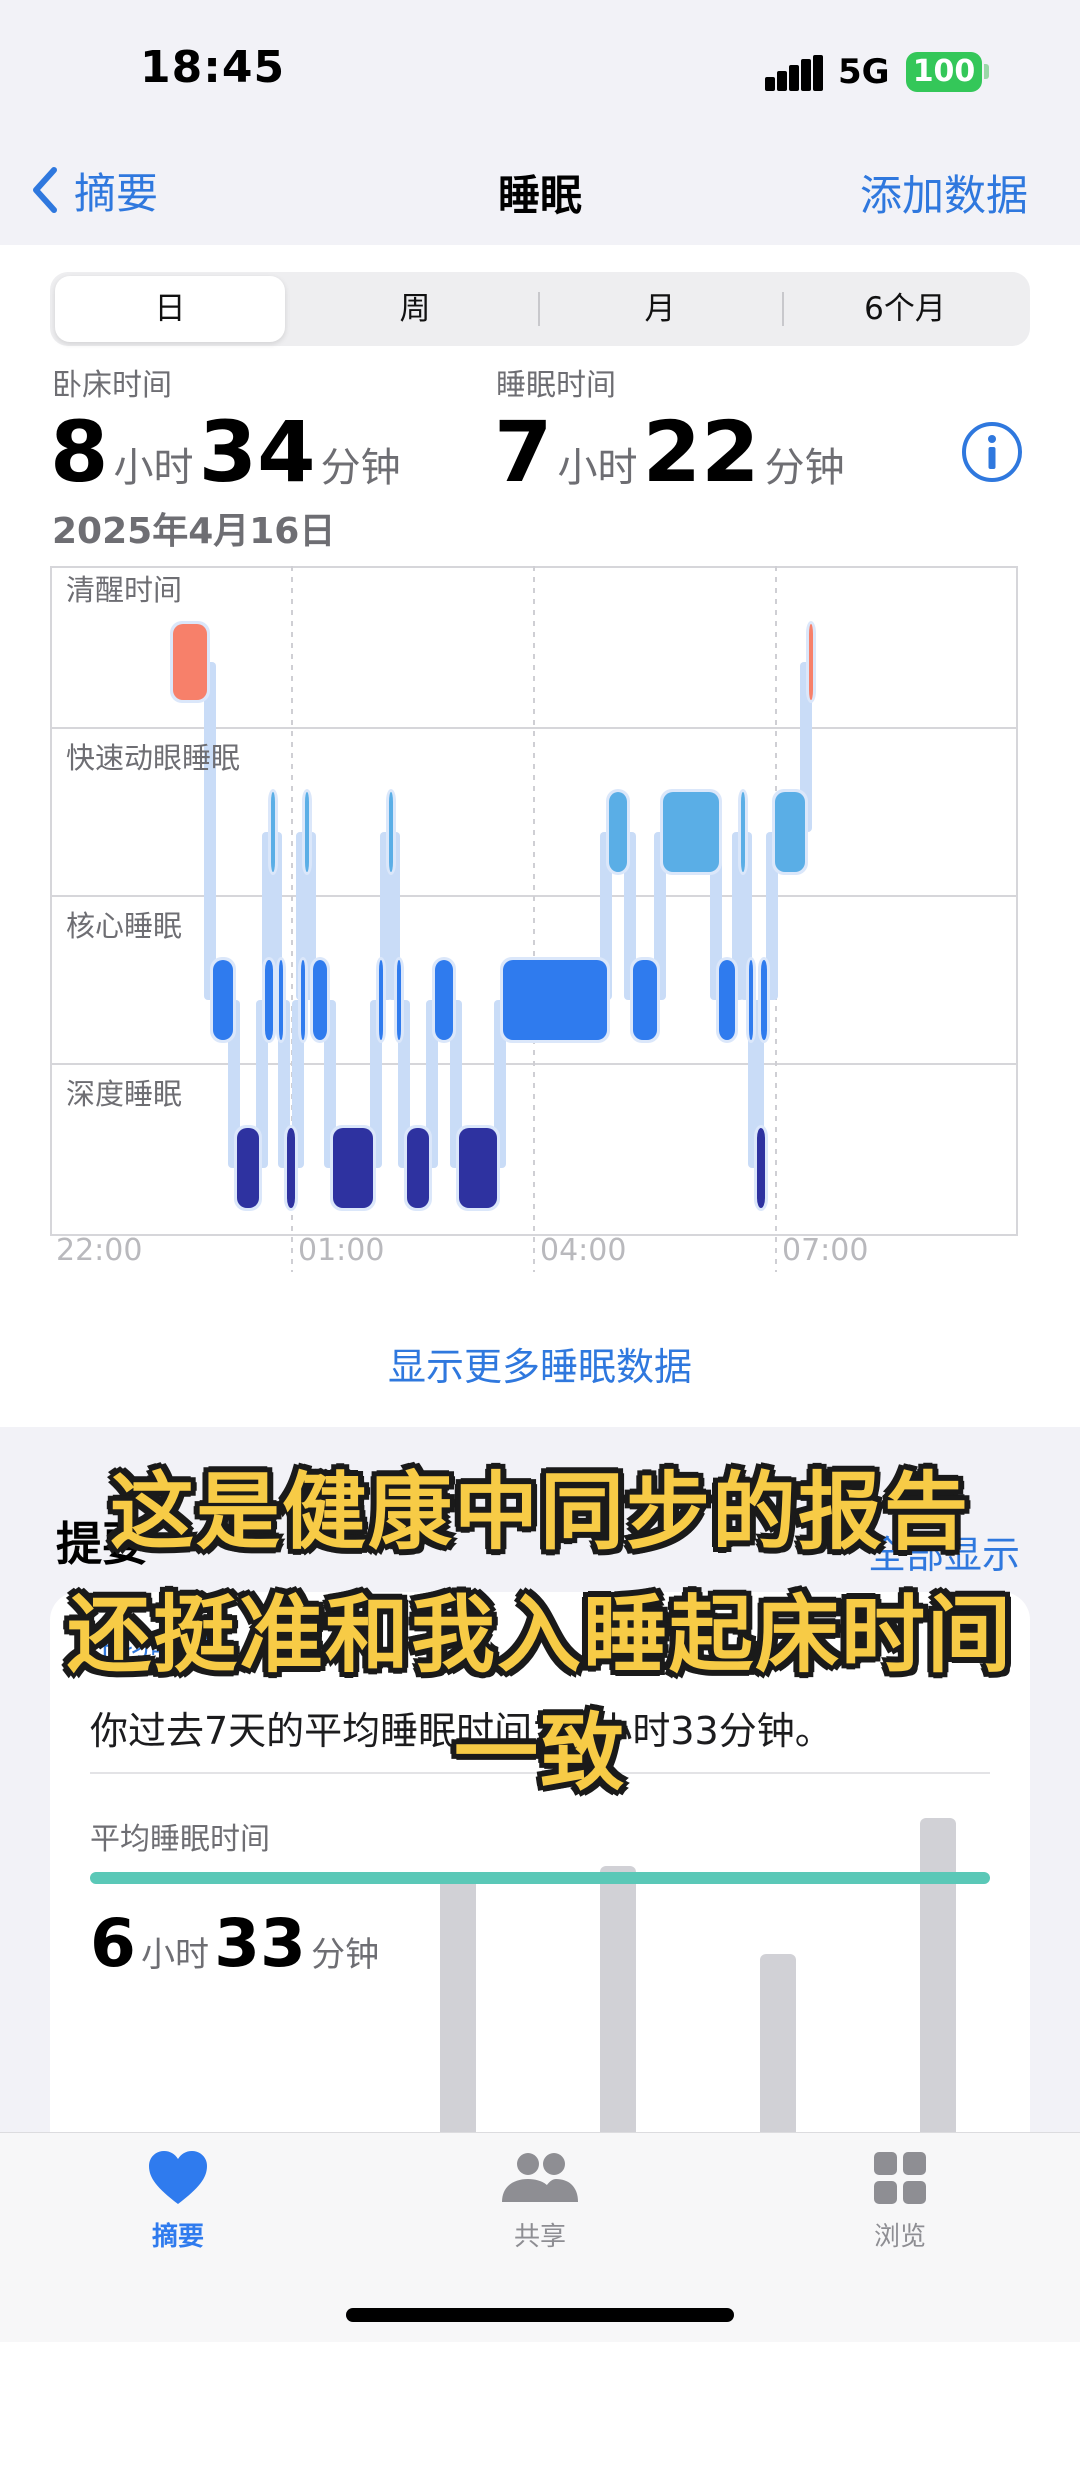  I want to click on avg-sleep-value: 6 小时 33 分钟, so click(234, 1943).